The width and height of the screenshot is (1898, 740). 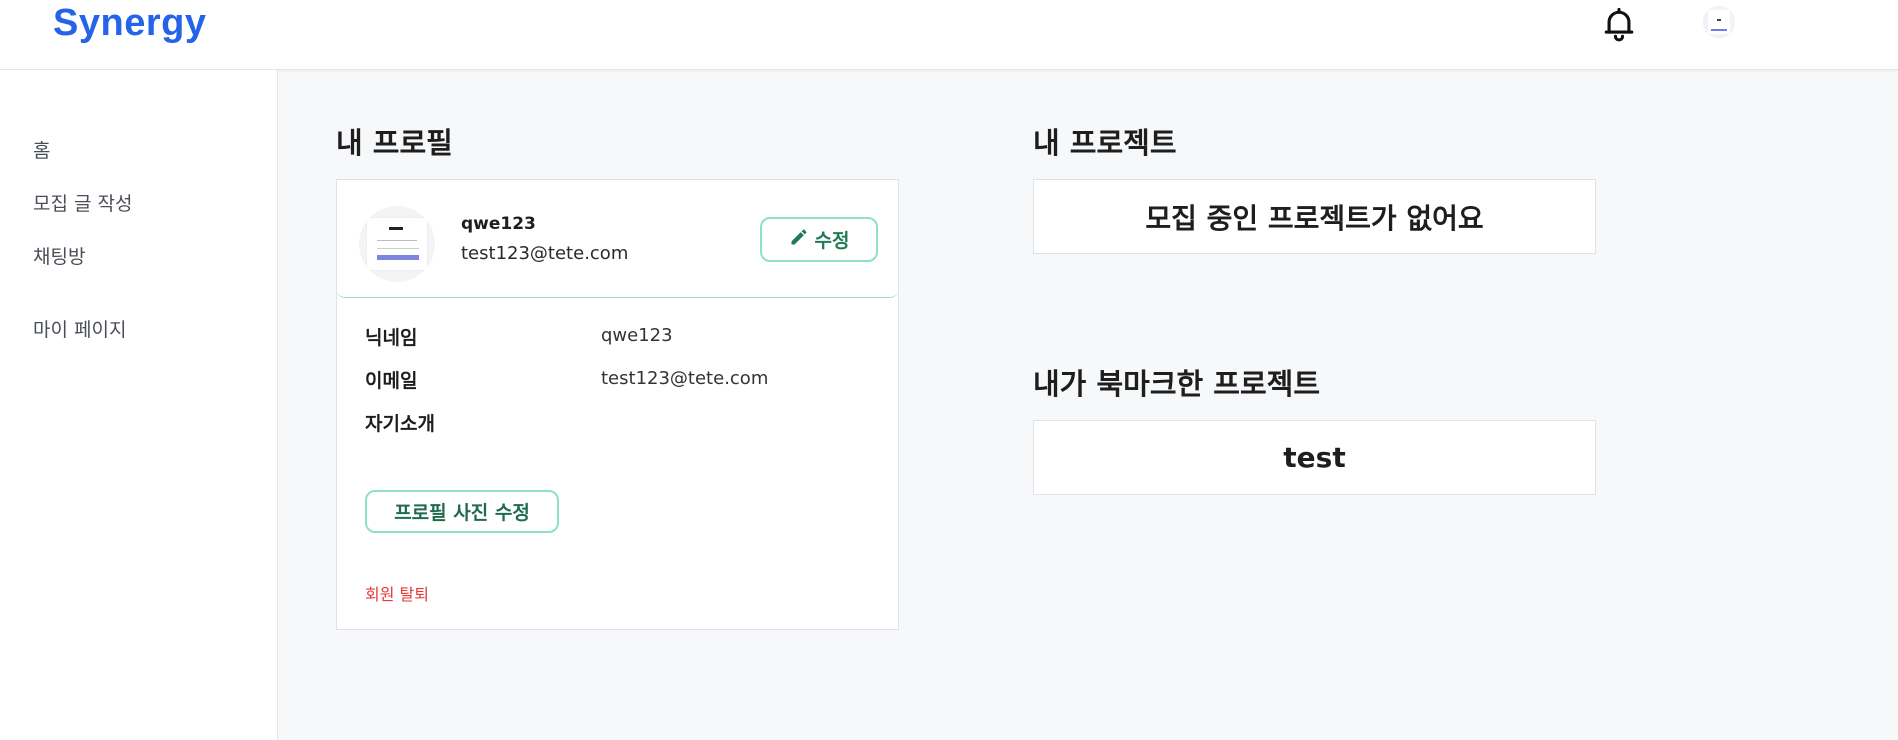 What do you see at coordinates (799, 239) in the screenshot?
I see `pencil-icon` at bounding box center [799, 239].